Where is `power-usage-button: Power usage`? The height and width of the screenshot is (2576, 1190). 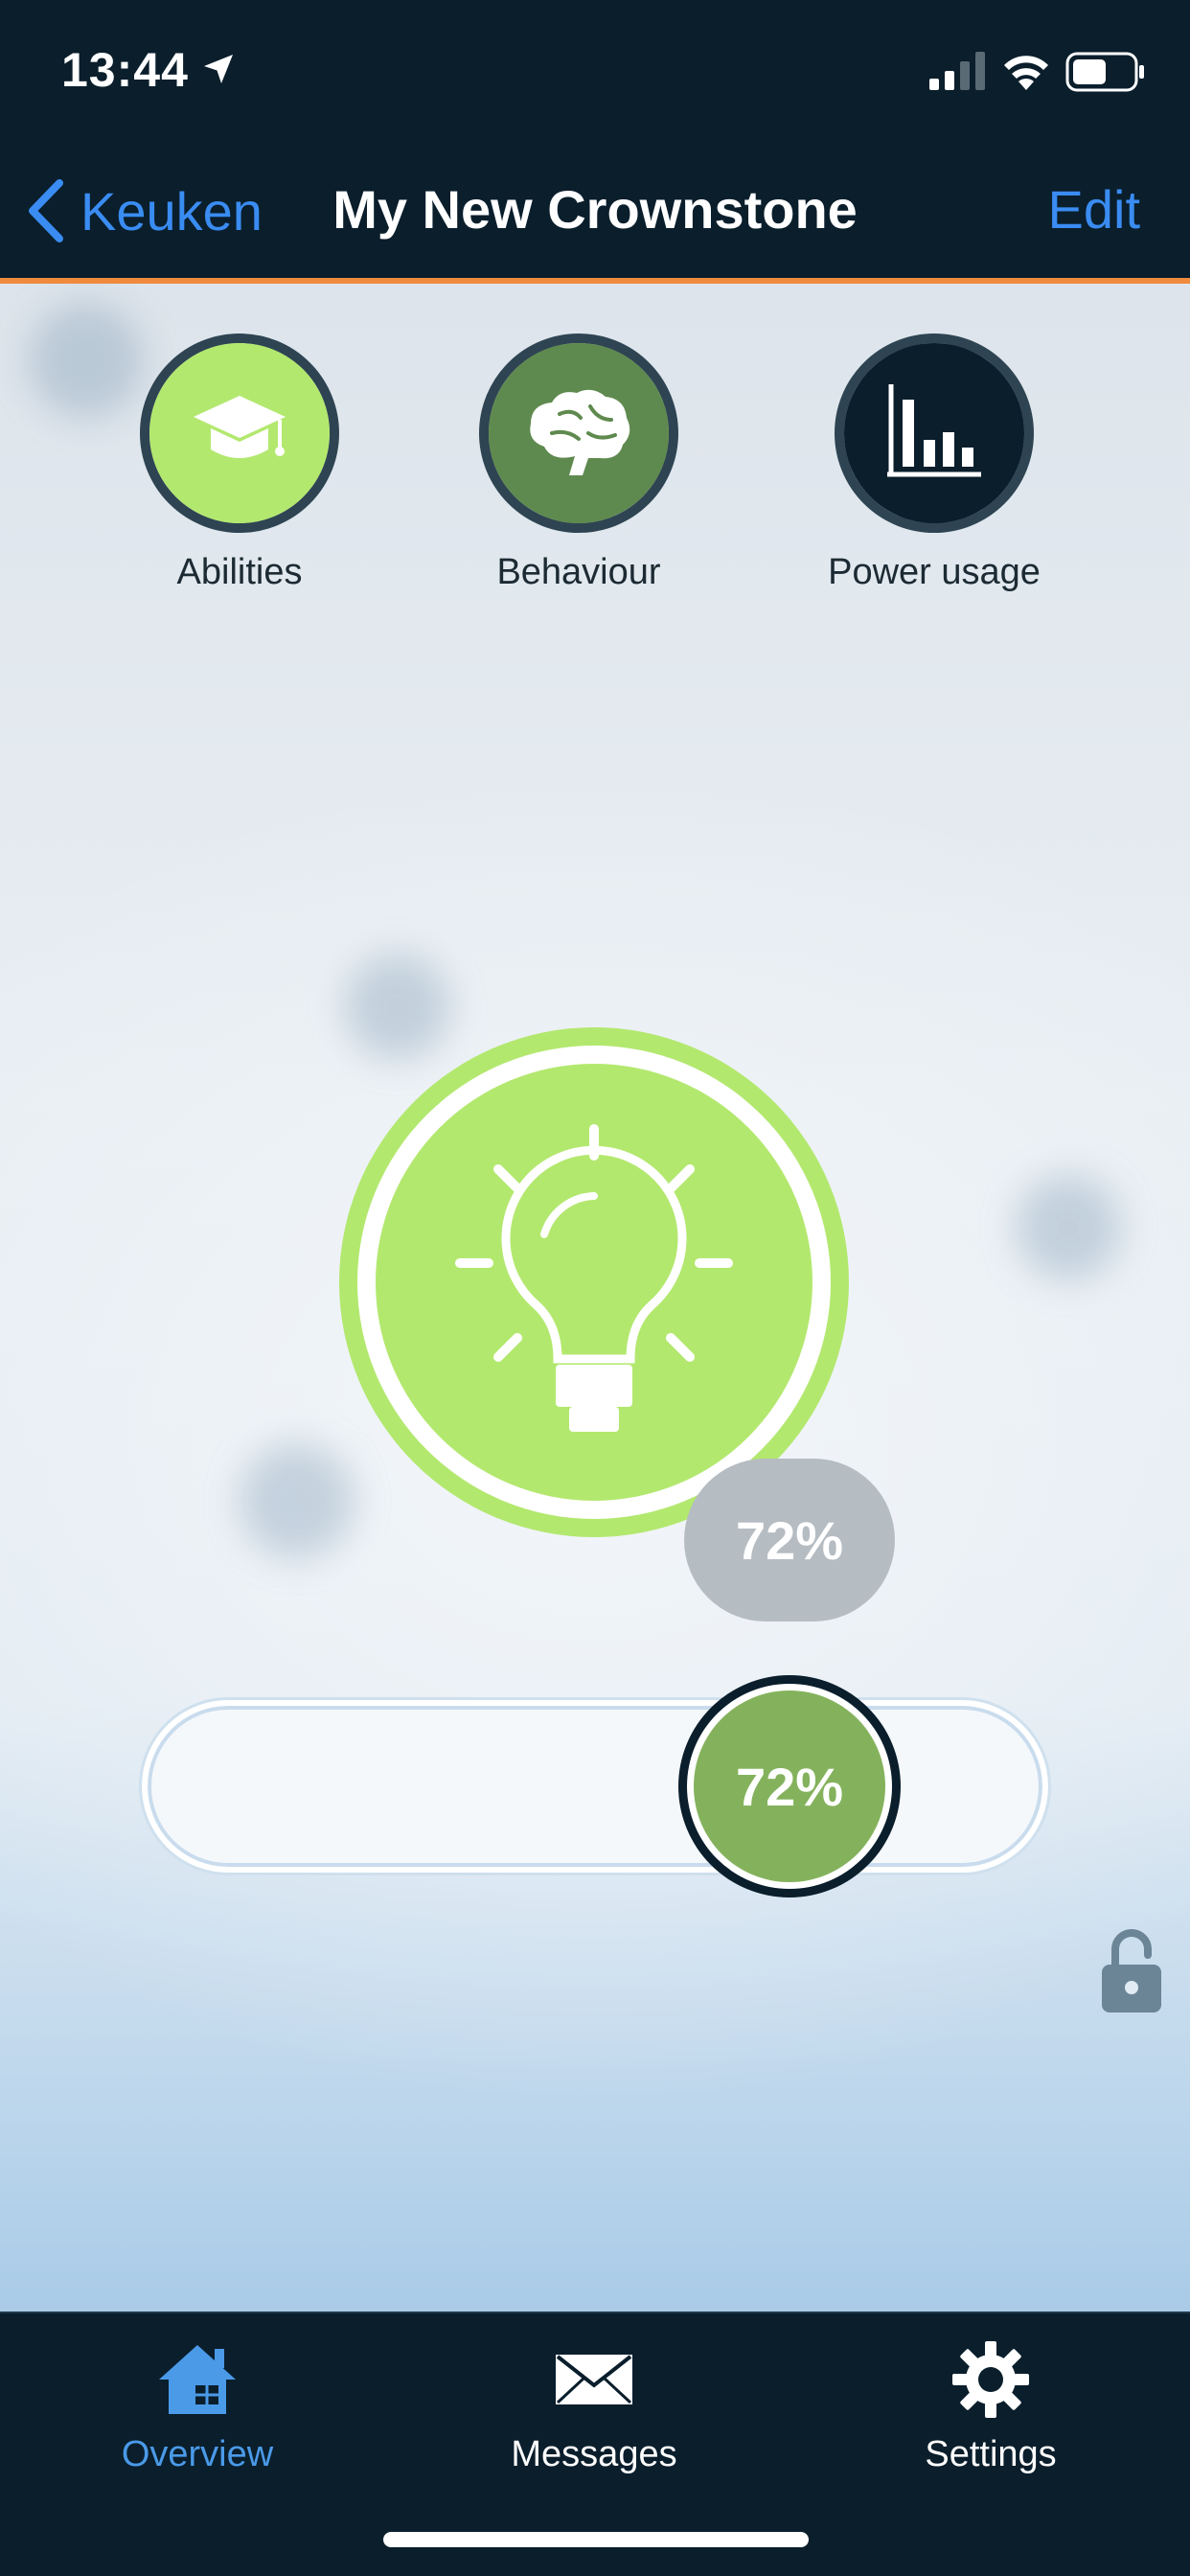 power-usage-button: Power usage is located at coordinates (934, 463).